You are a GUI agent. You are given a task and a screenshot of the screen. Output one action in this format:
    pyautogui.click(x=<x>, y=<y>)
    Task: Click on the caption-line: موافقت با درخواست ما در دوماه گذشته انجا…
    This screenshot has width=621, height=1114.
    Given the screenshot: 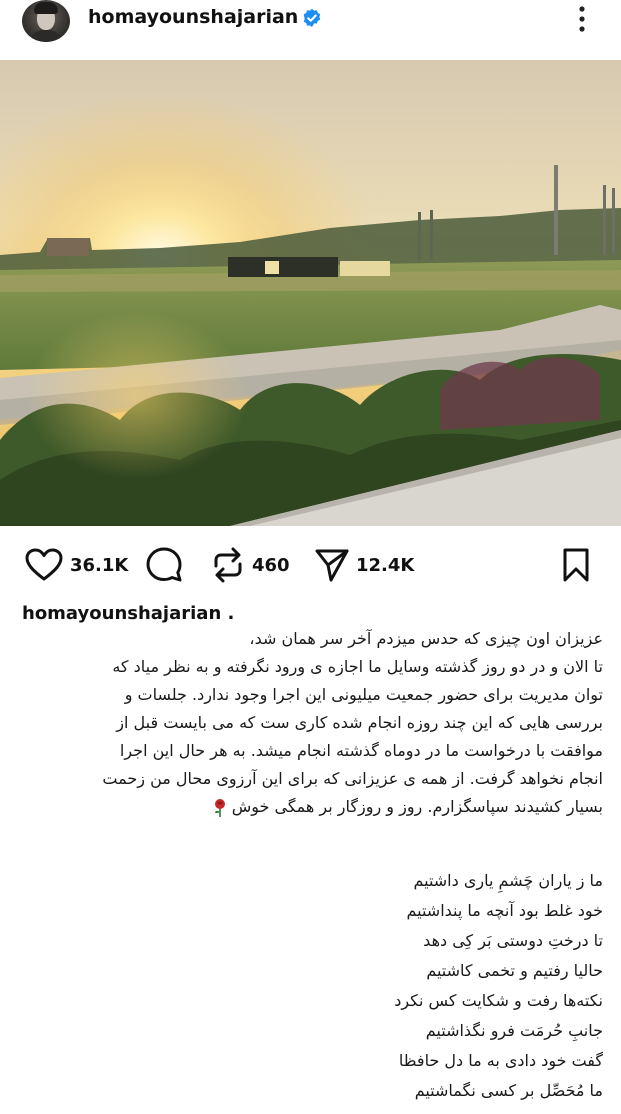 What is the action you would take?
    pyautogui.click(x=361, y=750)
    